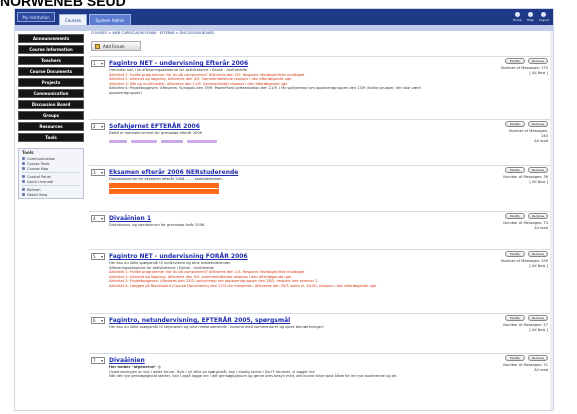 This screenshot has height=414, width=577. I want to click on menu-course-documents: Course Documents, so click(51, 71).